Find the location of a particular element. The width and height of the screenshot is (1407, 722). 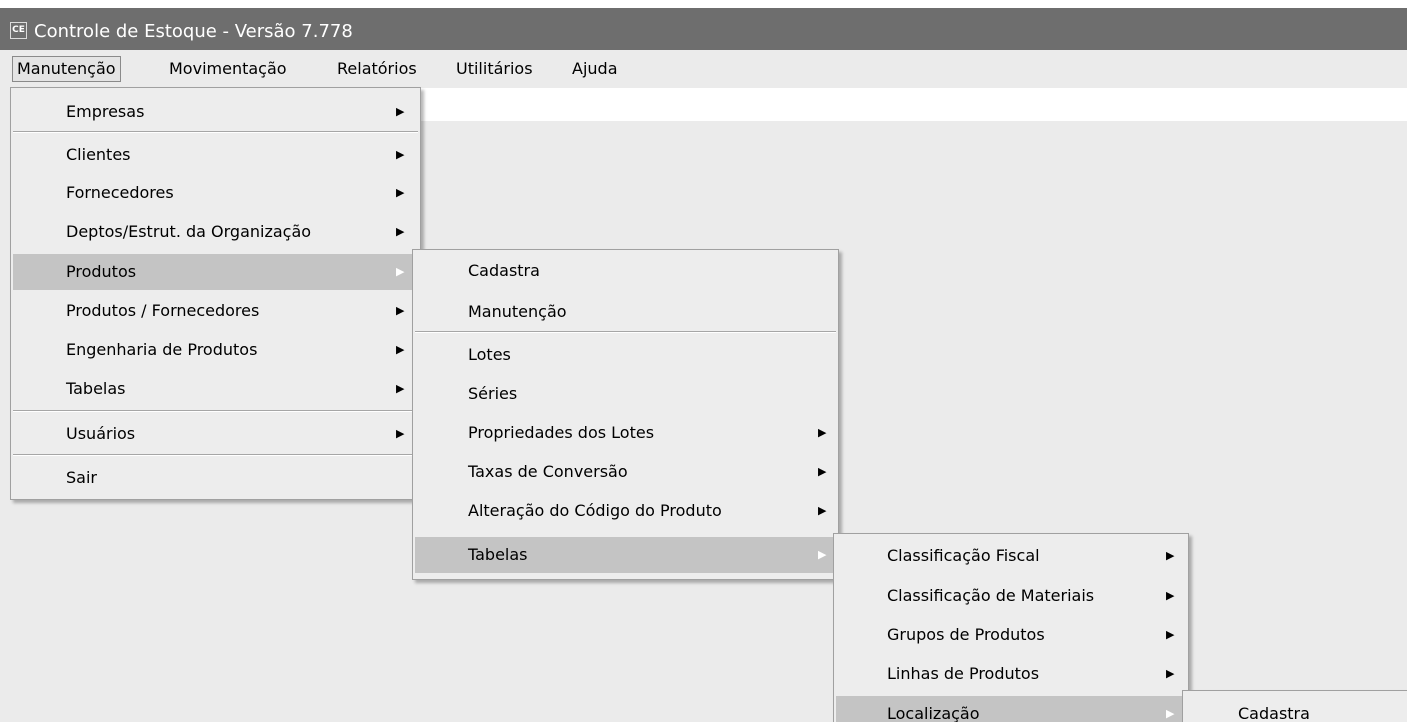

menu-item-label: Lotes is located at coordinates (489, 354).